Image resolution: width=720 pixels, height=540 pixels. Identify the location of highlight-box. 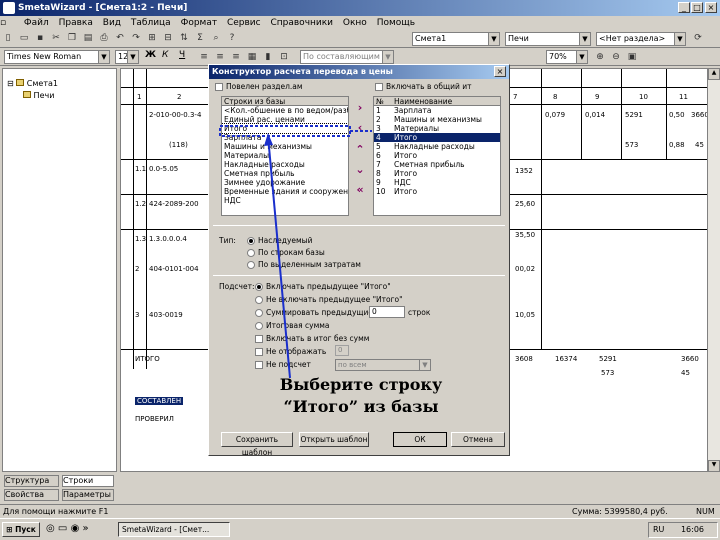
(285, 131).